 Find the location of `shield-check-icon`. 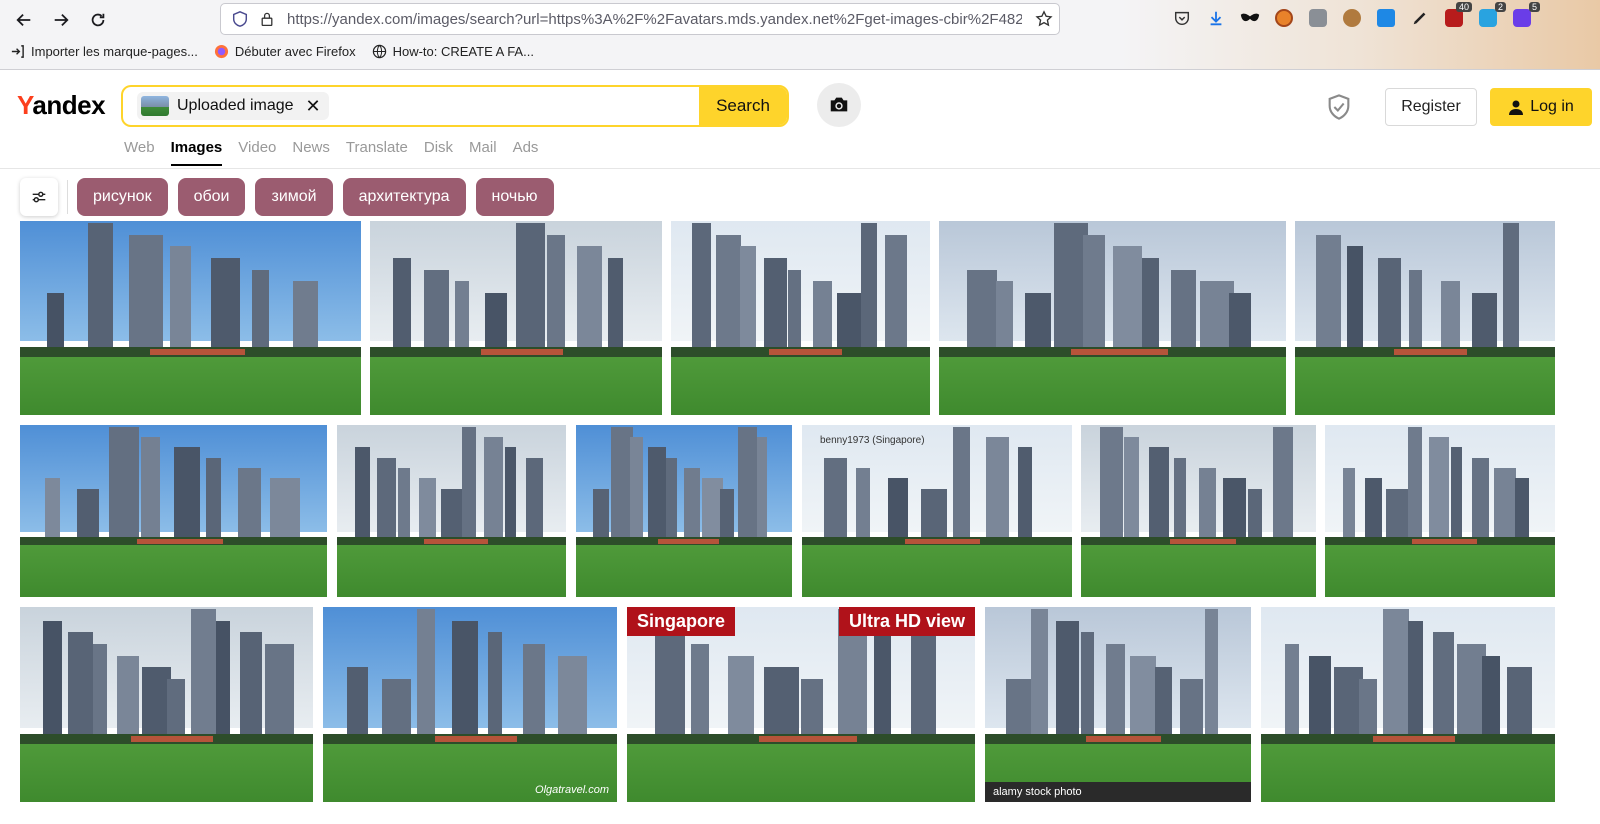

shield-check-icon is located at coordinates (1339, 107).